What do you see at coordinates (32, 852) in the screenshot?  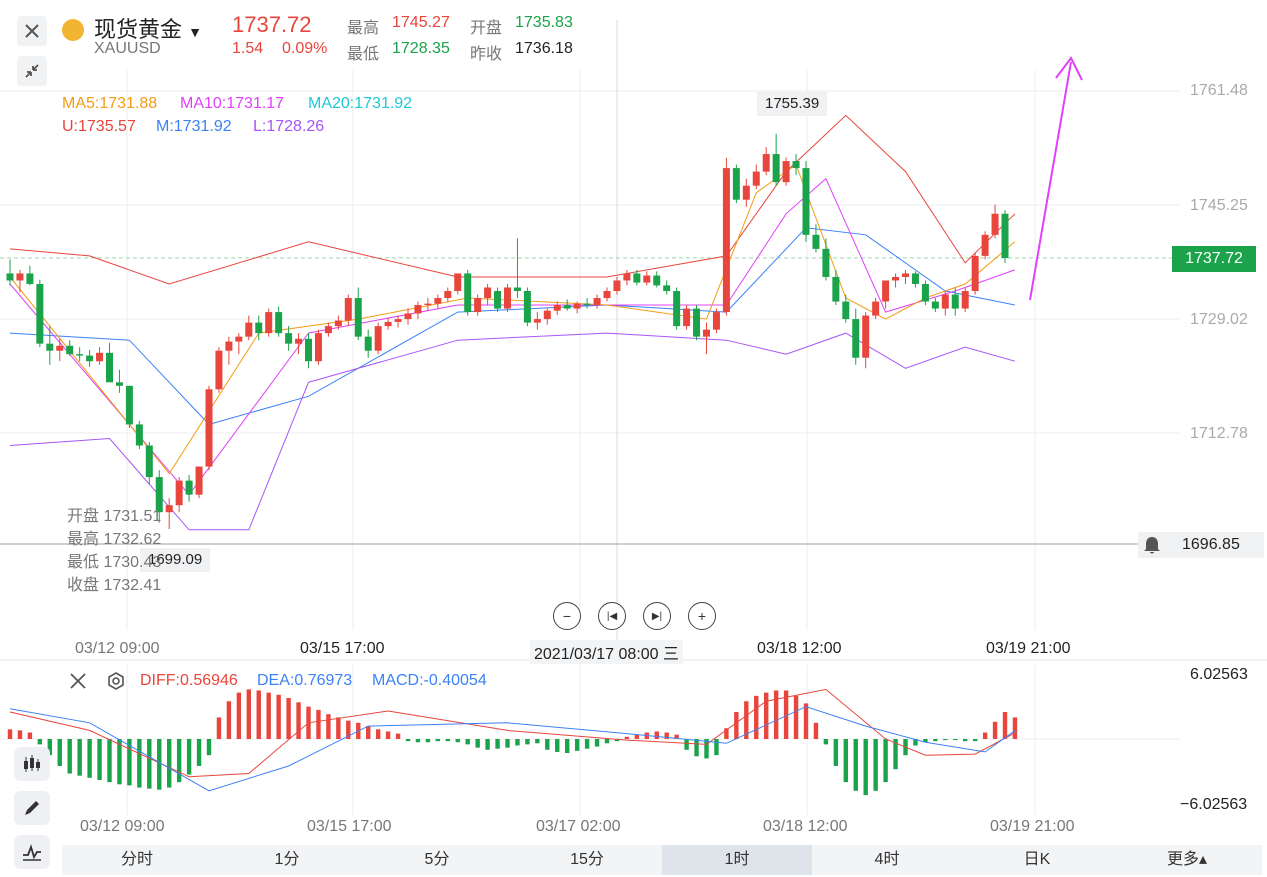 I see `indicator-button` at bounding box center [32, 852].